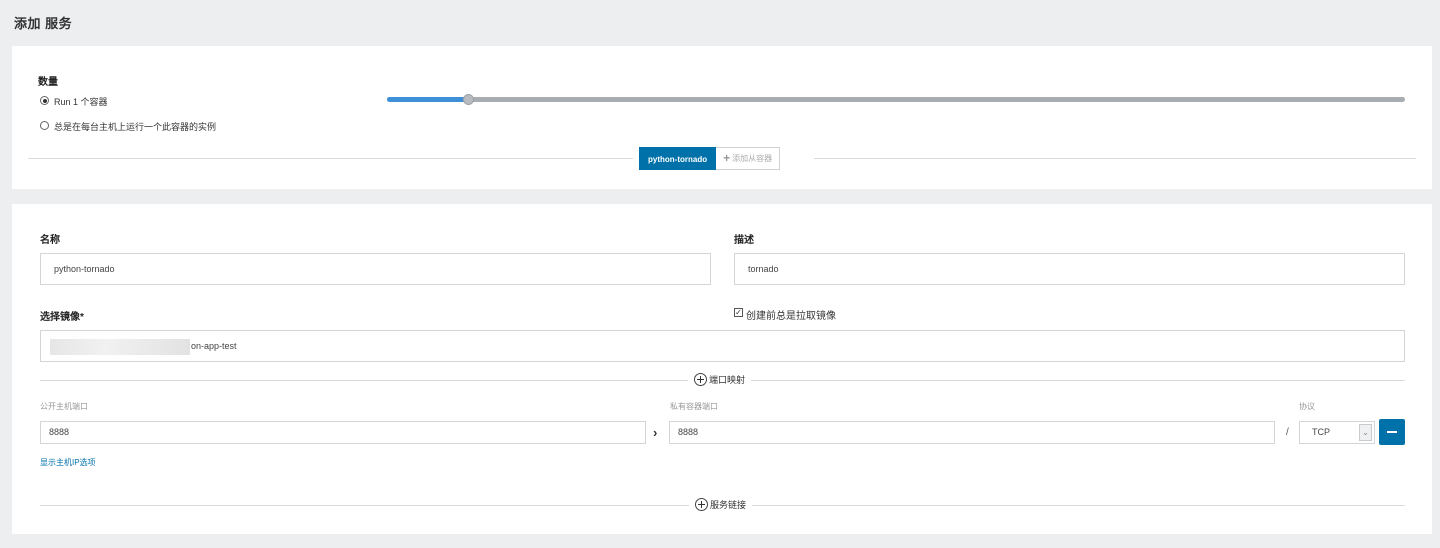 Image resolution: width=1440 pixels, height=548 pixels. Describe the element at coordinates (375, 269) in the screenshot. I see `name-input: python-tornado` at that location.